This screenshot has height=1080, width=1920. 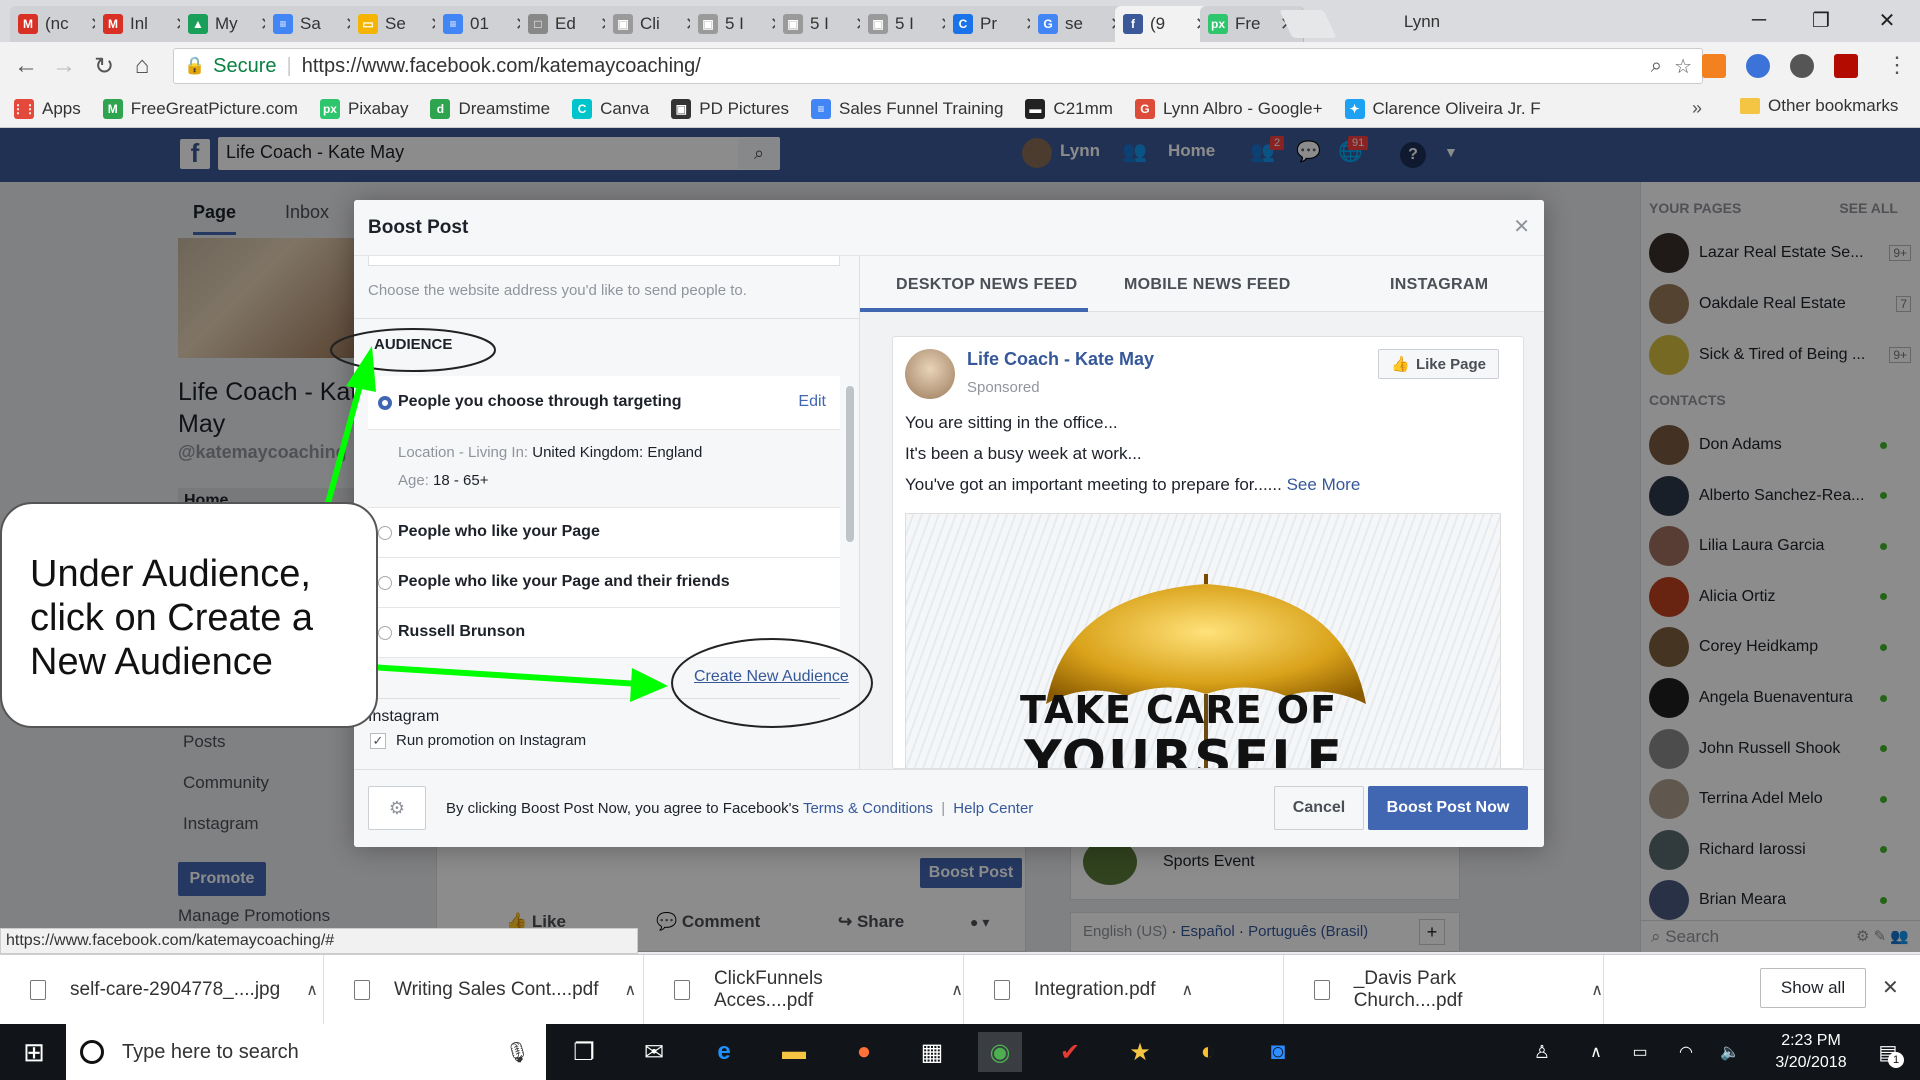 I want to click on action-center-icon: ▤, so click(x=1888, y=1052).